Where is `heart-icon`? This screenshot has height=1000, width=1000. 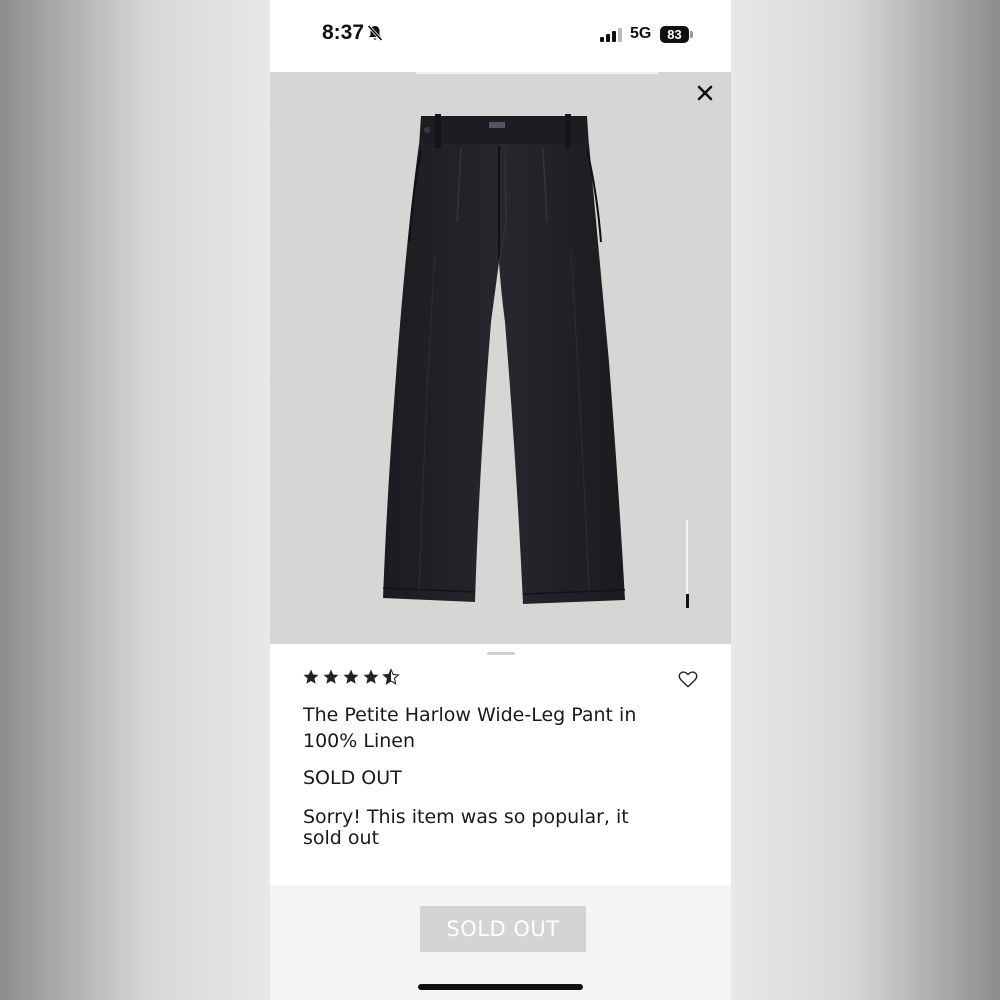
heart-icon is located at coordinates (688, 679).